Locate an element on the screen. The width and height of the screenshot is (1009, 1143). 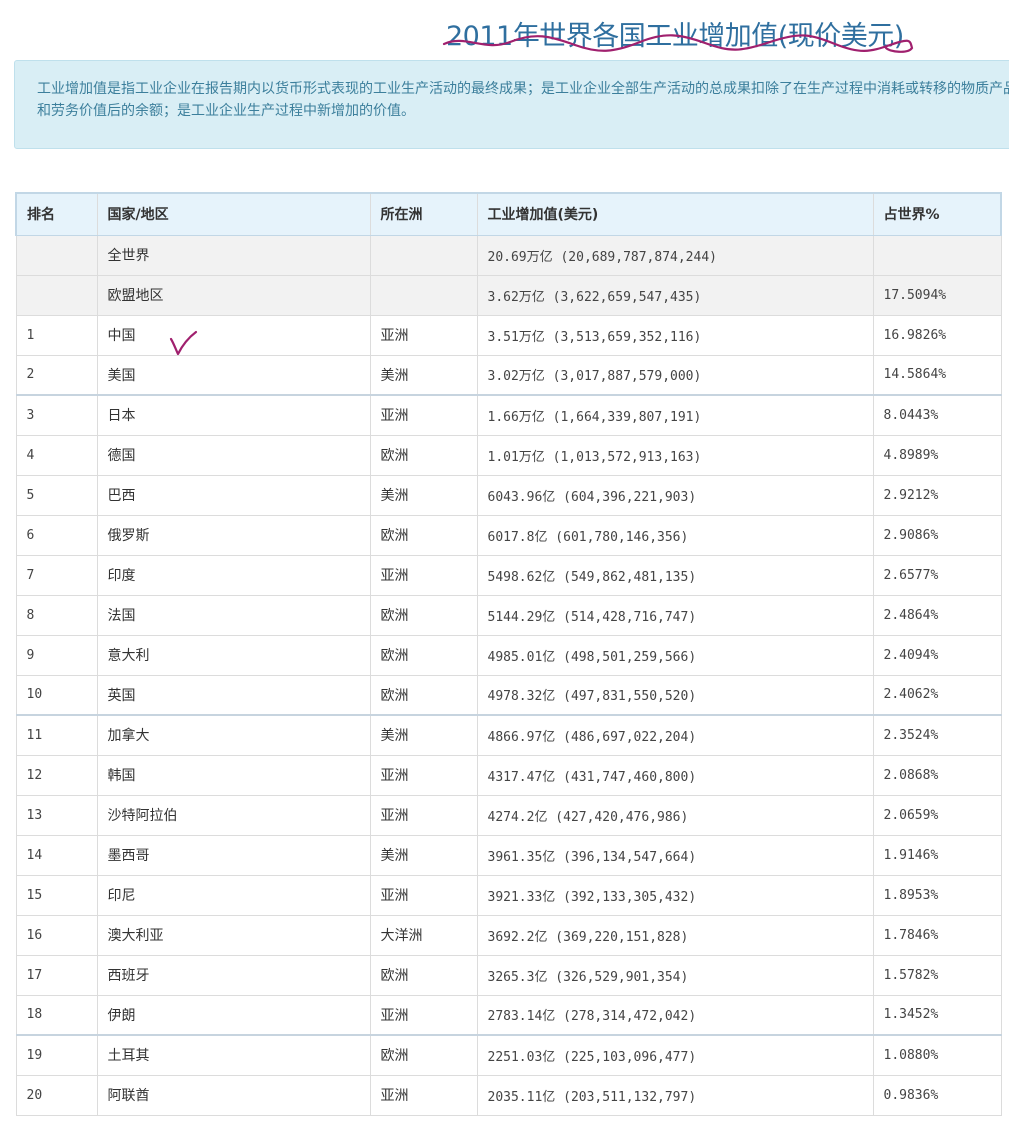
country-cell: 墨西哥 is located at coordinates (233, 855).